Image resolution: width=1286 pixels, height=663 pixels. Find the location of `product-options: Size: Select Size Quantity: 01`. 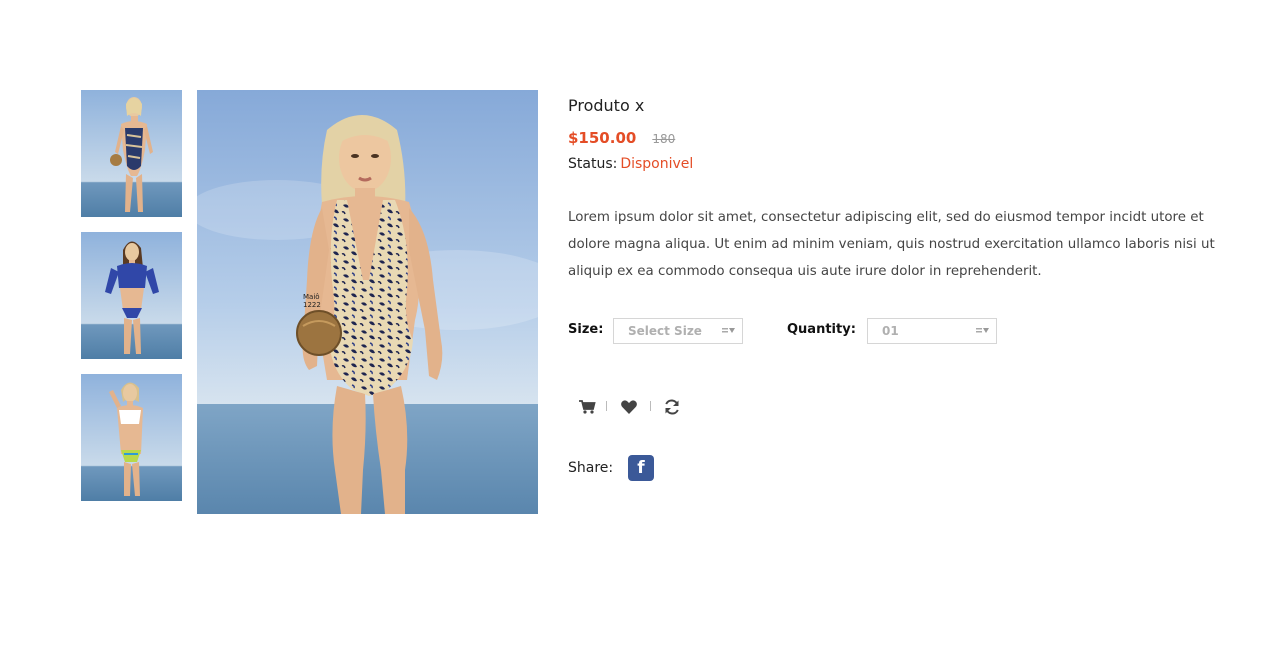

product-options: Size: Select Size Quantity: 01 is located at coordinates (898, 331).